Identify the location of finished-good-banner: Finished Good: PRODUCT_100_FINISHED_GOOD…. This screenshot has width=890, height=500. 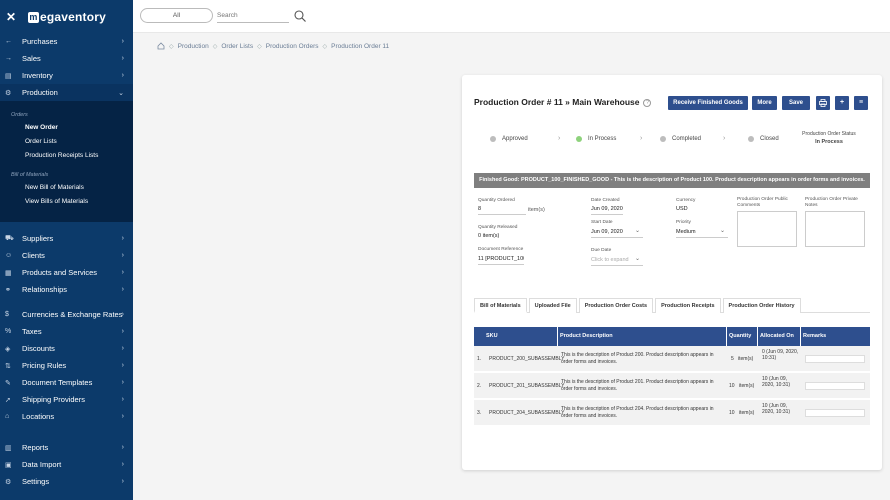
(672, 180).